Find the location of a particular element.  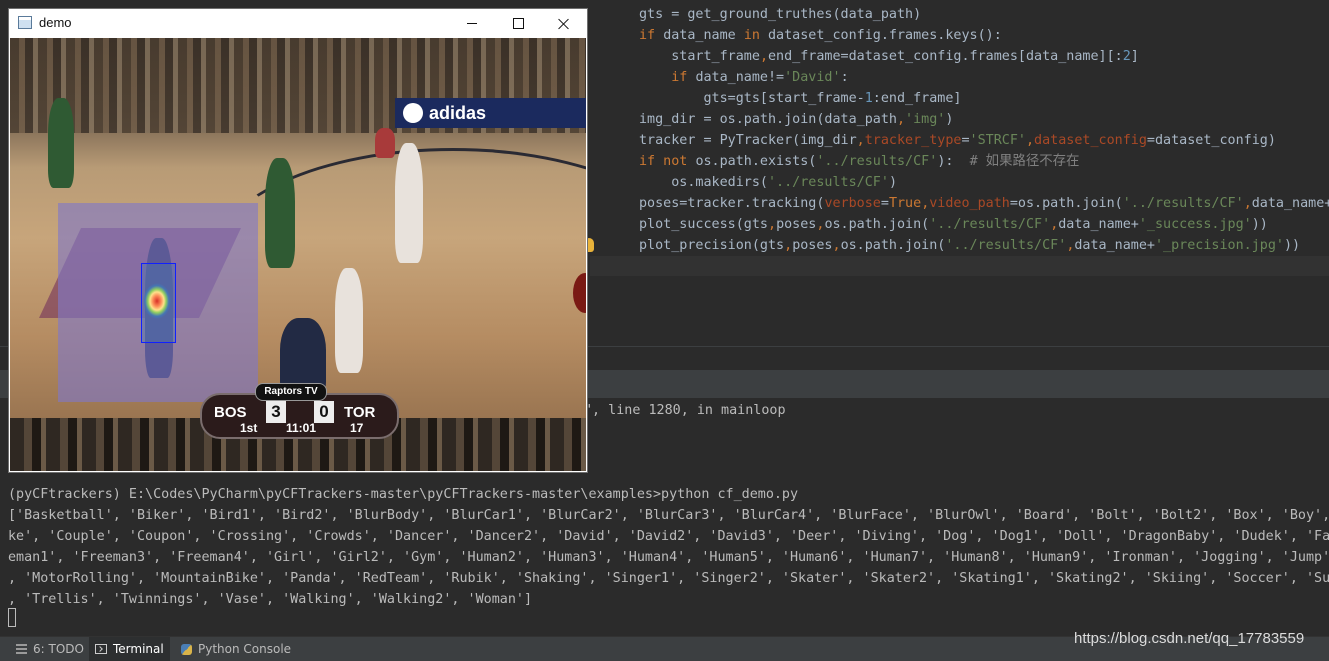

game-clock: 11:01 is located at coordinates (301, 428).